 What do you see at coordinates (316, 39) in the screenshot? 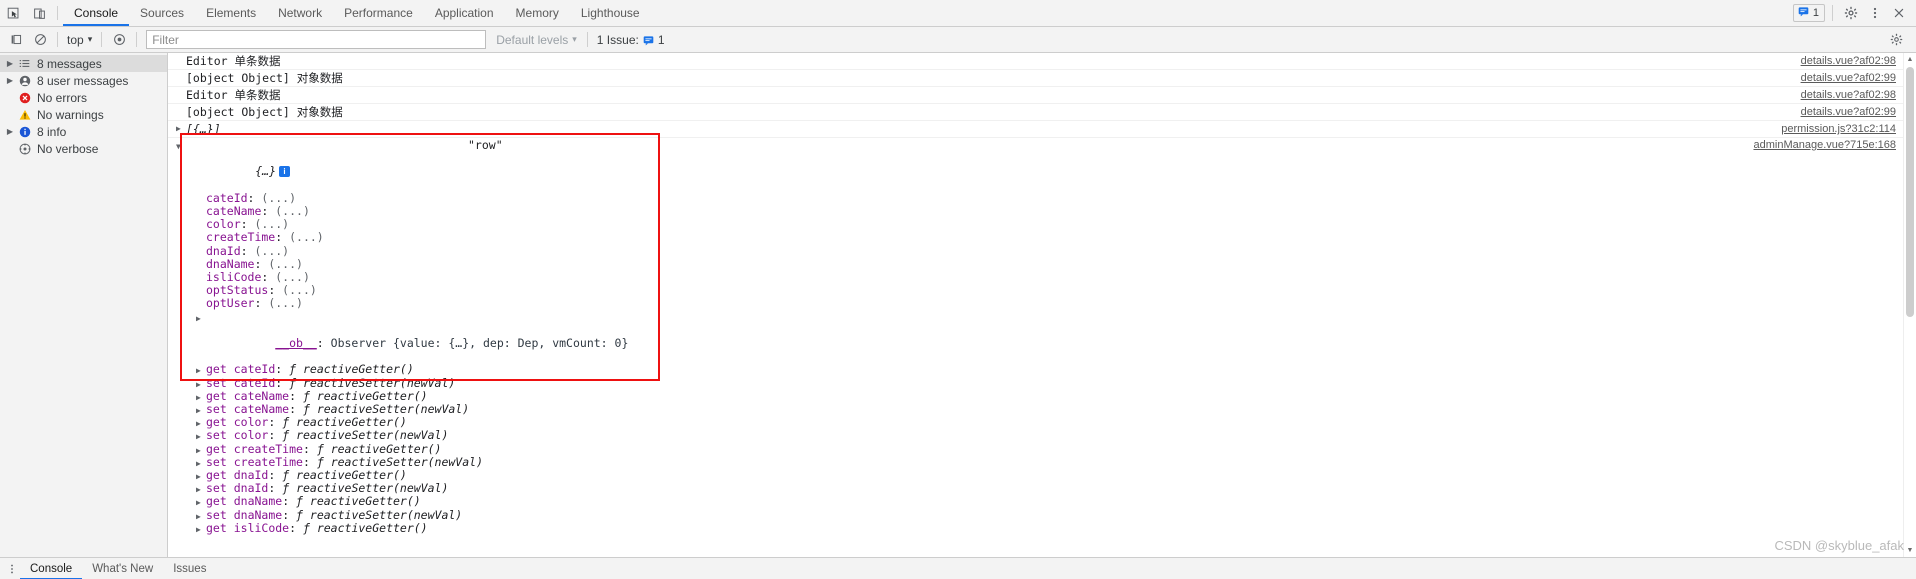
I see `filter-input` at bounding box center [316, 39].